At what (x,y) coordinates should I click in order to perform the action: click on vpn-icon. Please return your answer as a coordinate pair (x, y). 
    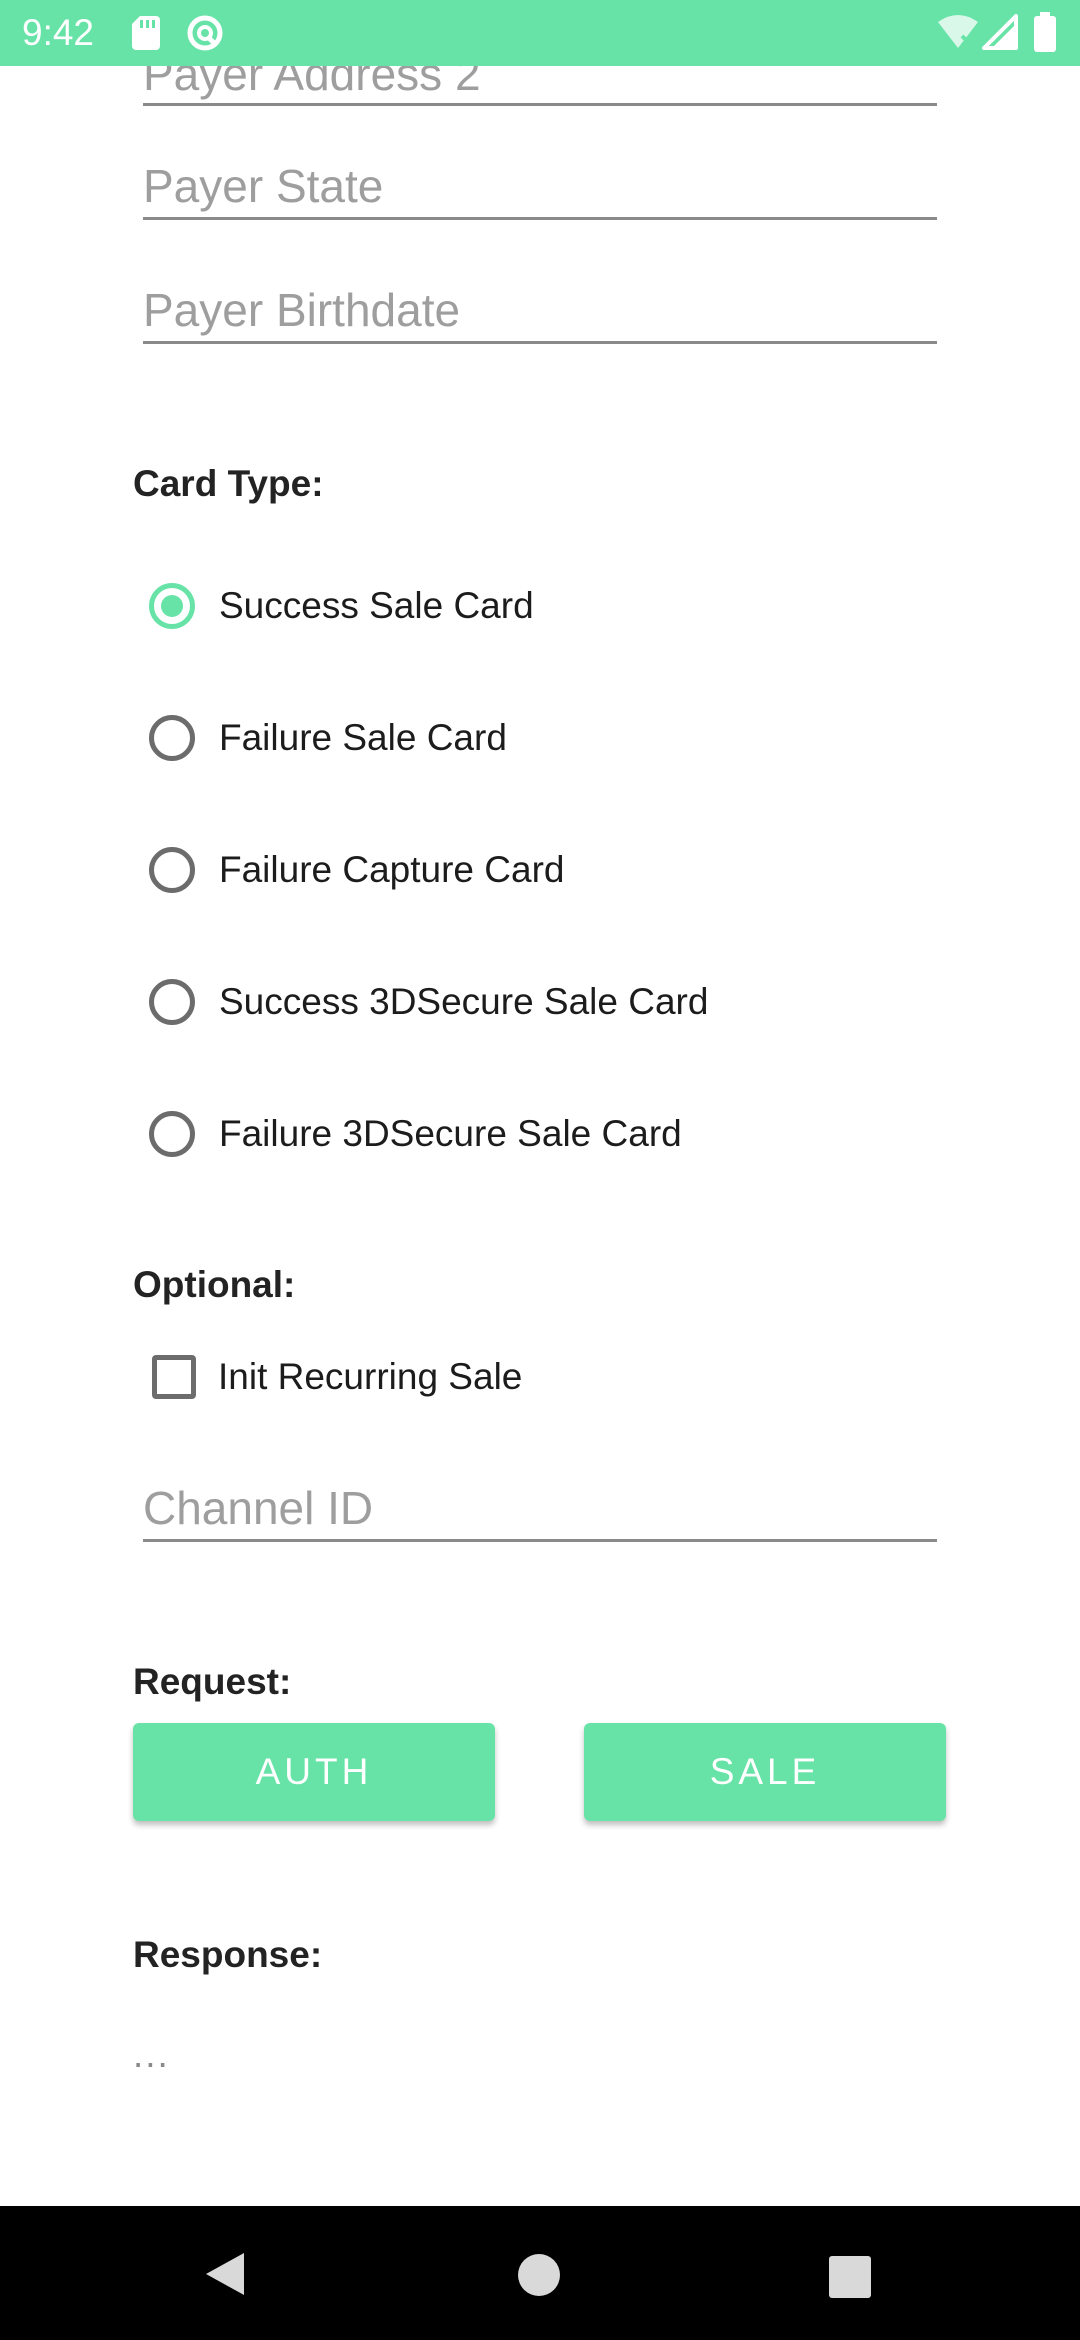
    Looking at the image, I should click on (205, 33).